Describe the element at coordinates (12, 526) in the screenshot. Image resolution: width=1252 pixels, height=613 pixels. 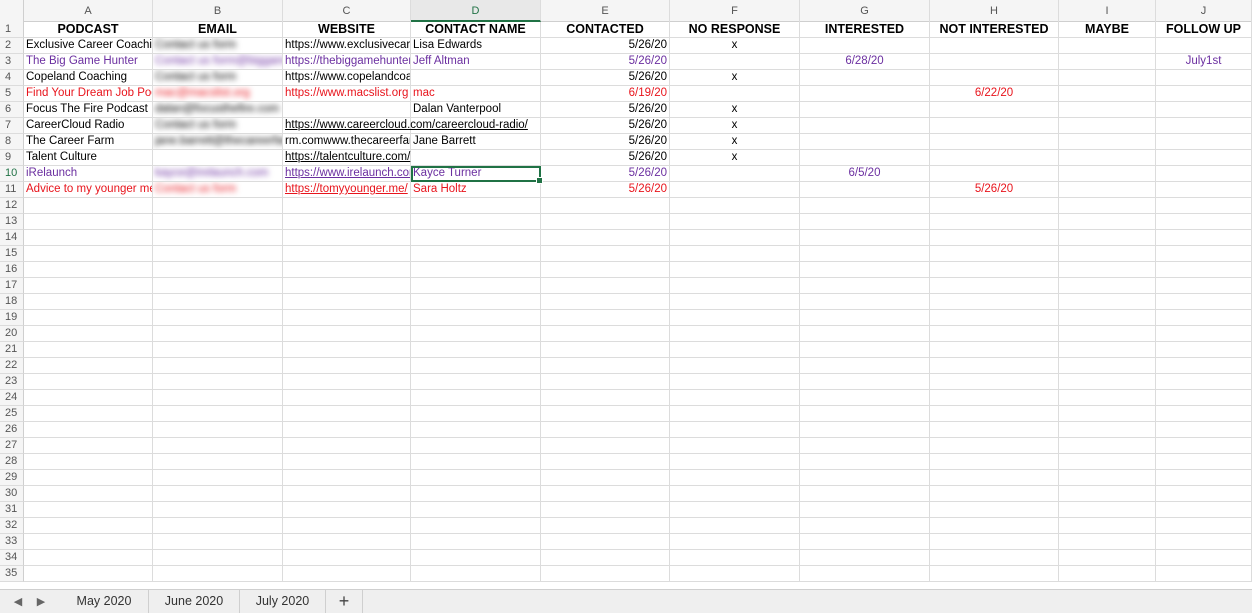
I see `row-header-32: 32` at that location.